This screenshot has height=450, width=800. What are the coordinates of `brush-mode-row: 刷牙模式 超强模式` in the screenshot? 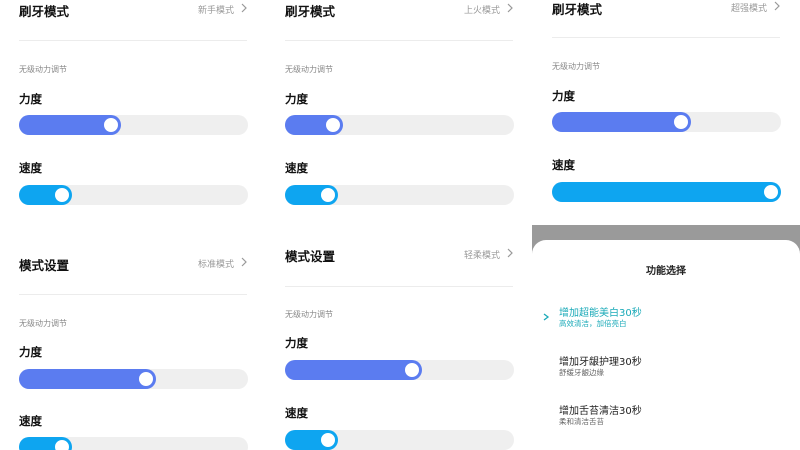 It's located at (666, 9).